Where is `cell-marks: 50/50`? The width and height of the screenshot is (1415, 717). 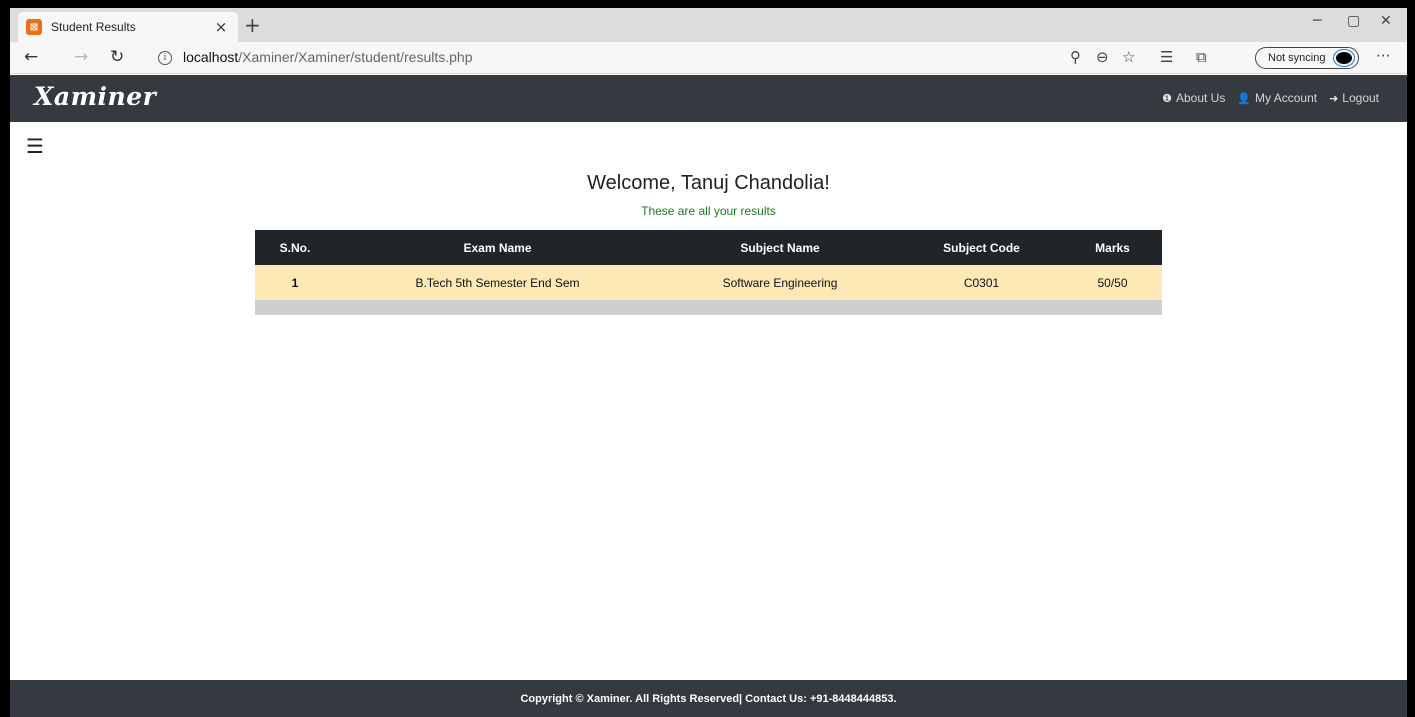
cell-marks: 50/50 is located at coordinates (1112, 282).